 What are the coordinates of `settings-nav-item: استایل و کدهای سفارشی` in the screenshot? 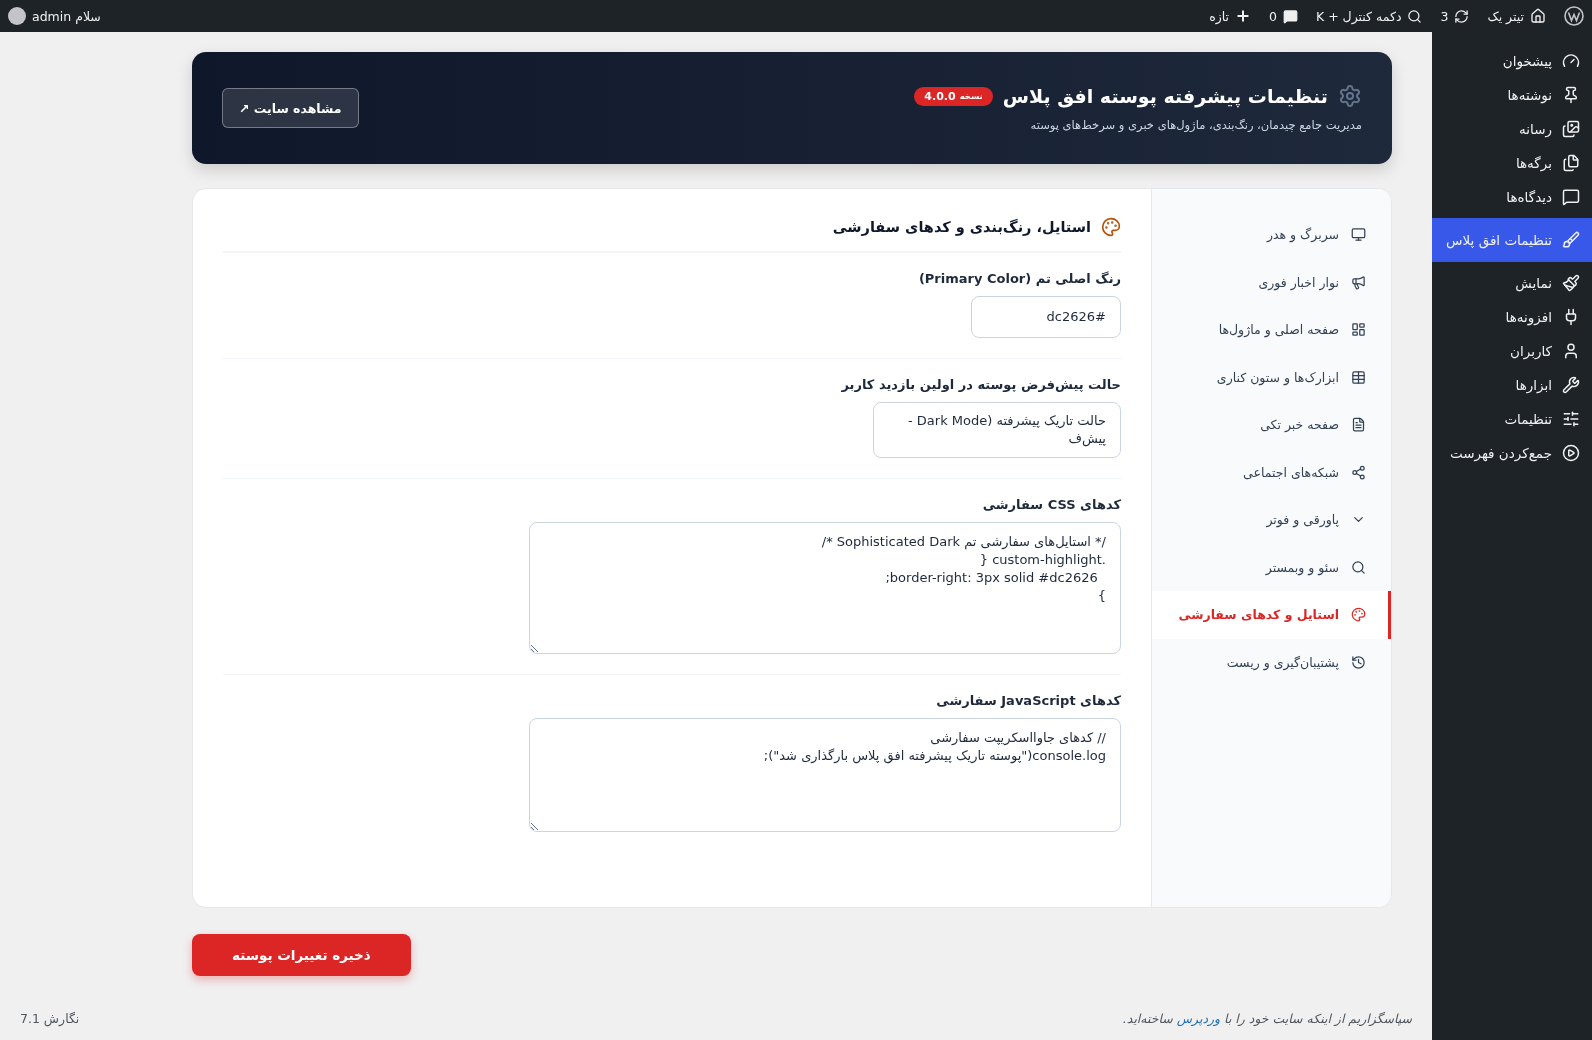 It's located at (1271, 615).